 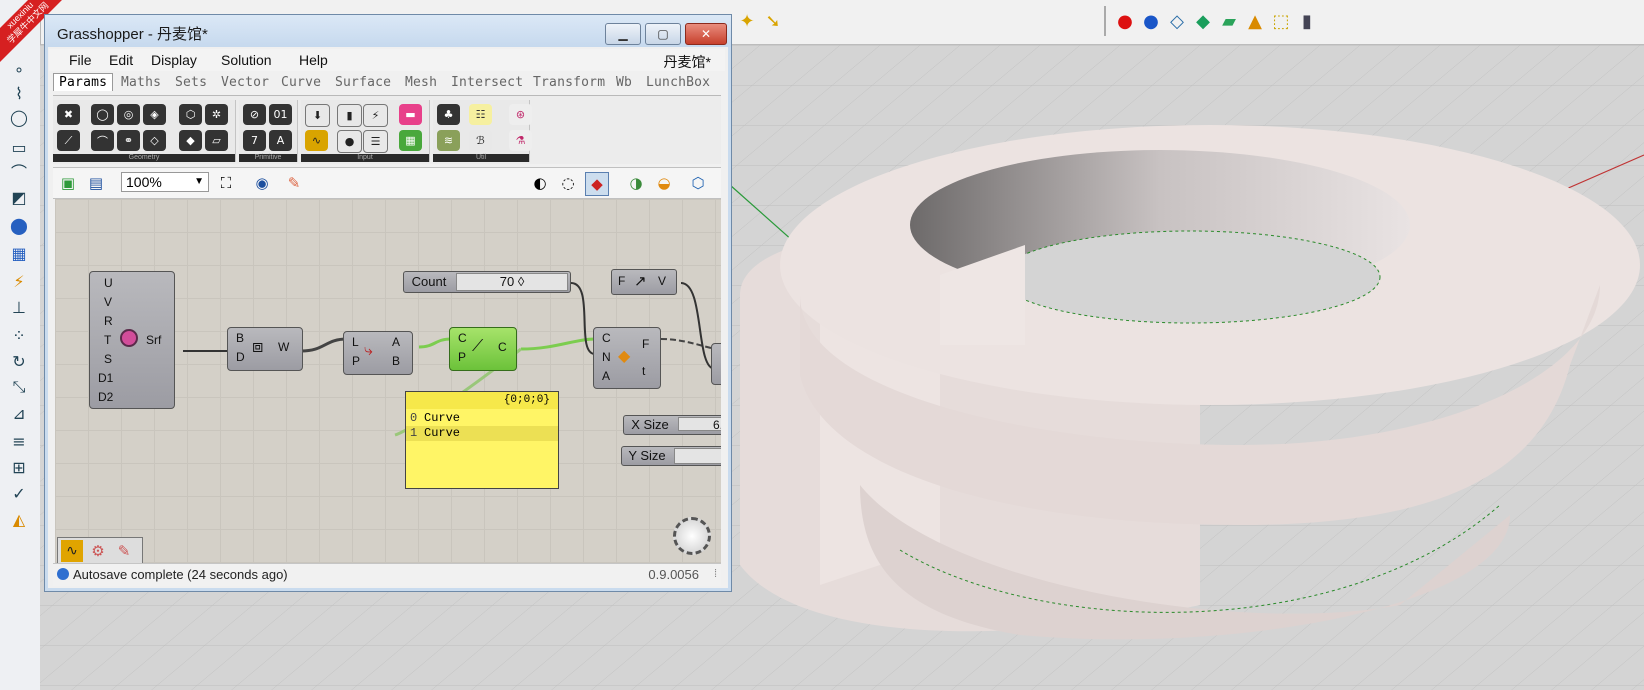 What do you see at coordinates (1307, 21) in the screenshot?
I see `panel-icon: ▮` at bounding box center [1307, 21].